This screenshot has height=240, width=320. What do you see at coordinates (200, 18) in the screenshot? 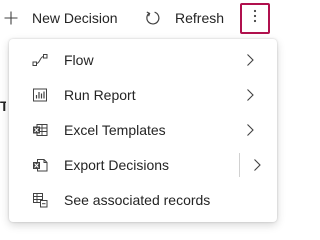
I see `refresh-label: Refresh` at bounding box center [200, 18].